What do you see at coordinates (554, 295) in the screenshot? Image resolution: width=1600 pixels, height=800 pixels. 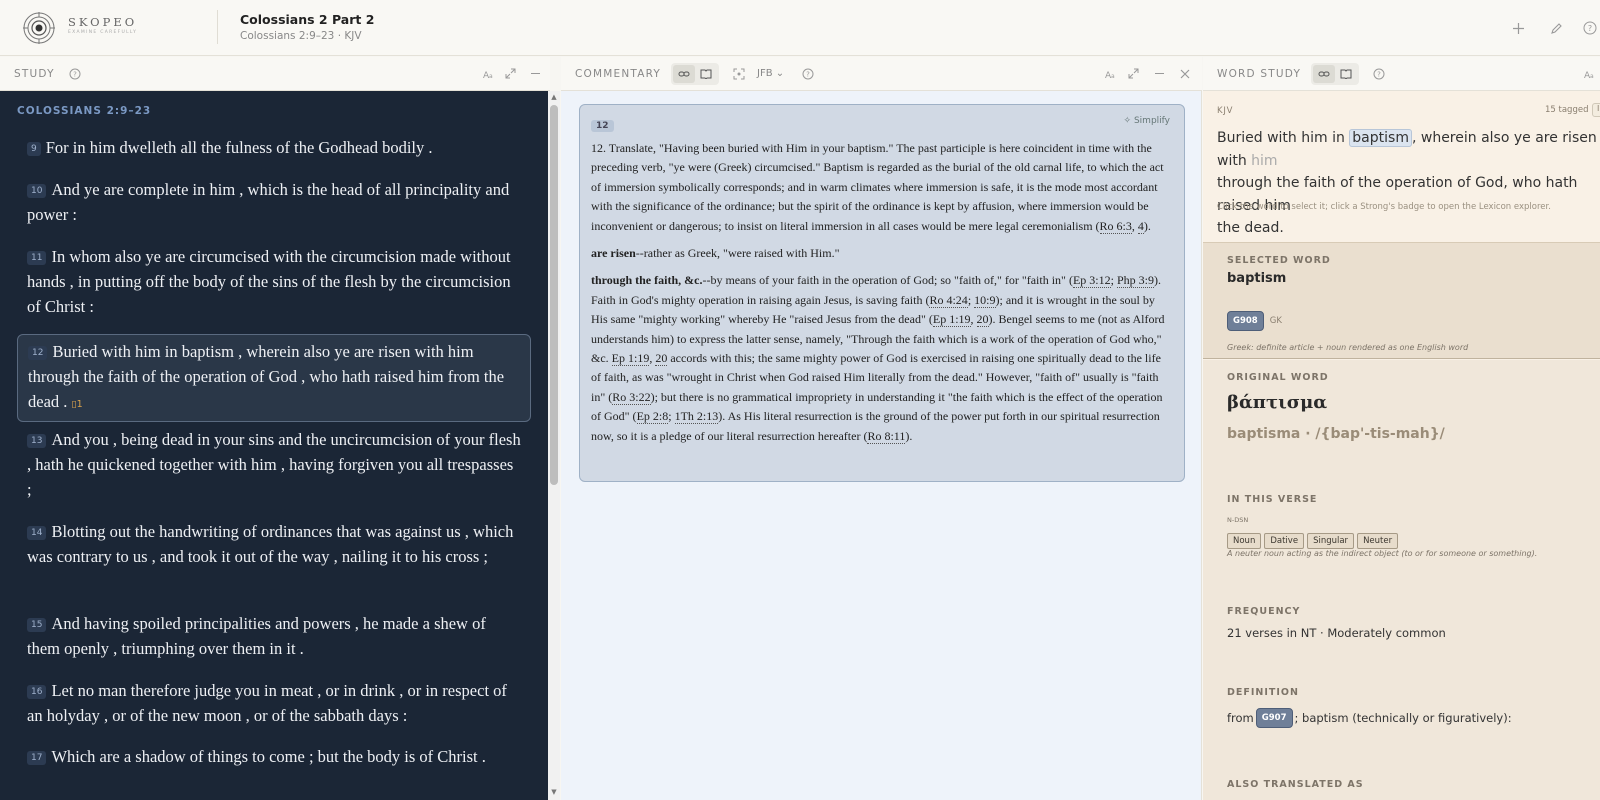 I see `scroll-thumb` at bounding box center [554, 295].